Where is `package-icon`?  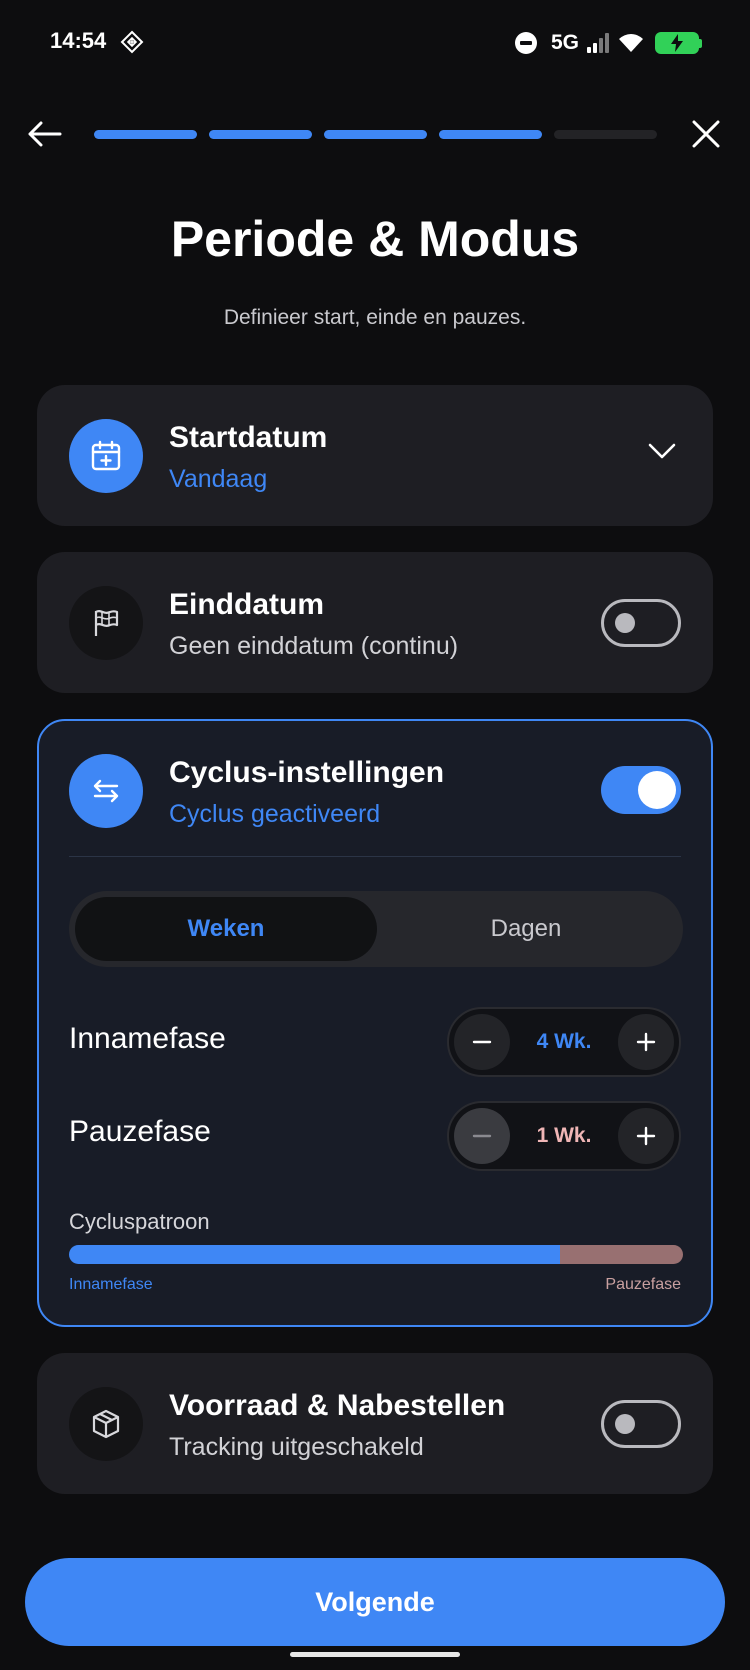
package-icon is located at coordinates (106, 1424).